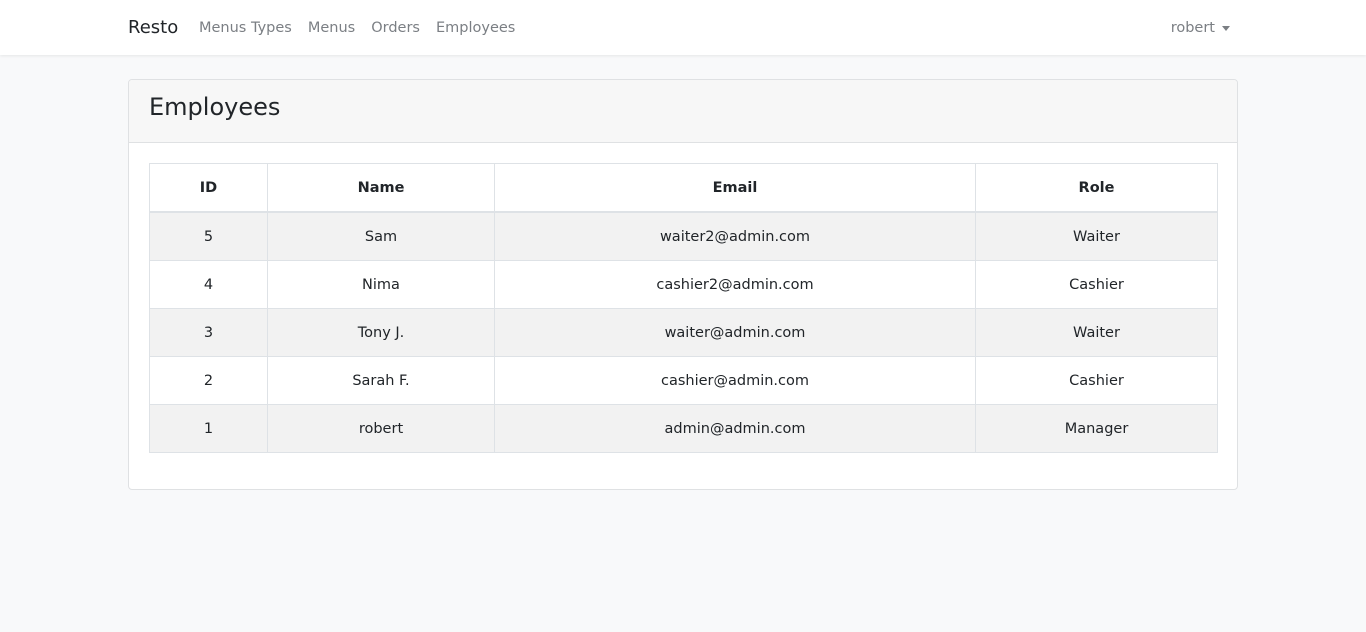 The width and height of the screenshot is (1366, 632). I want to click on caret-down-icon, so click(1226, 28).